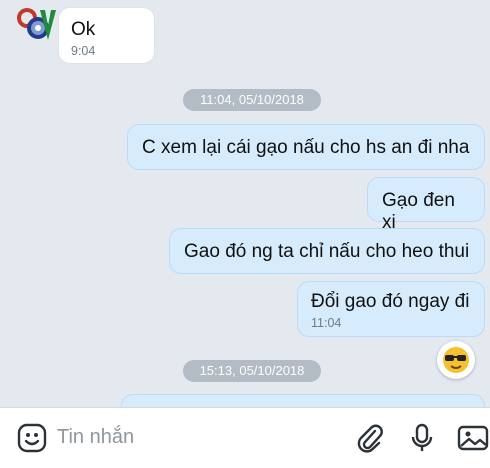  What do you see at coordinates (95, 437) in the screenshot?
I see `message-input: Tin nhắn` at bounding box center [95, 437].